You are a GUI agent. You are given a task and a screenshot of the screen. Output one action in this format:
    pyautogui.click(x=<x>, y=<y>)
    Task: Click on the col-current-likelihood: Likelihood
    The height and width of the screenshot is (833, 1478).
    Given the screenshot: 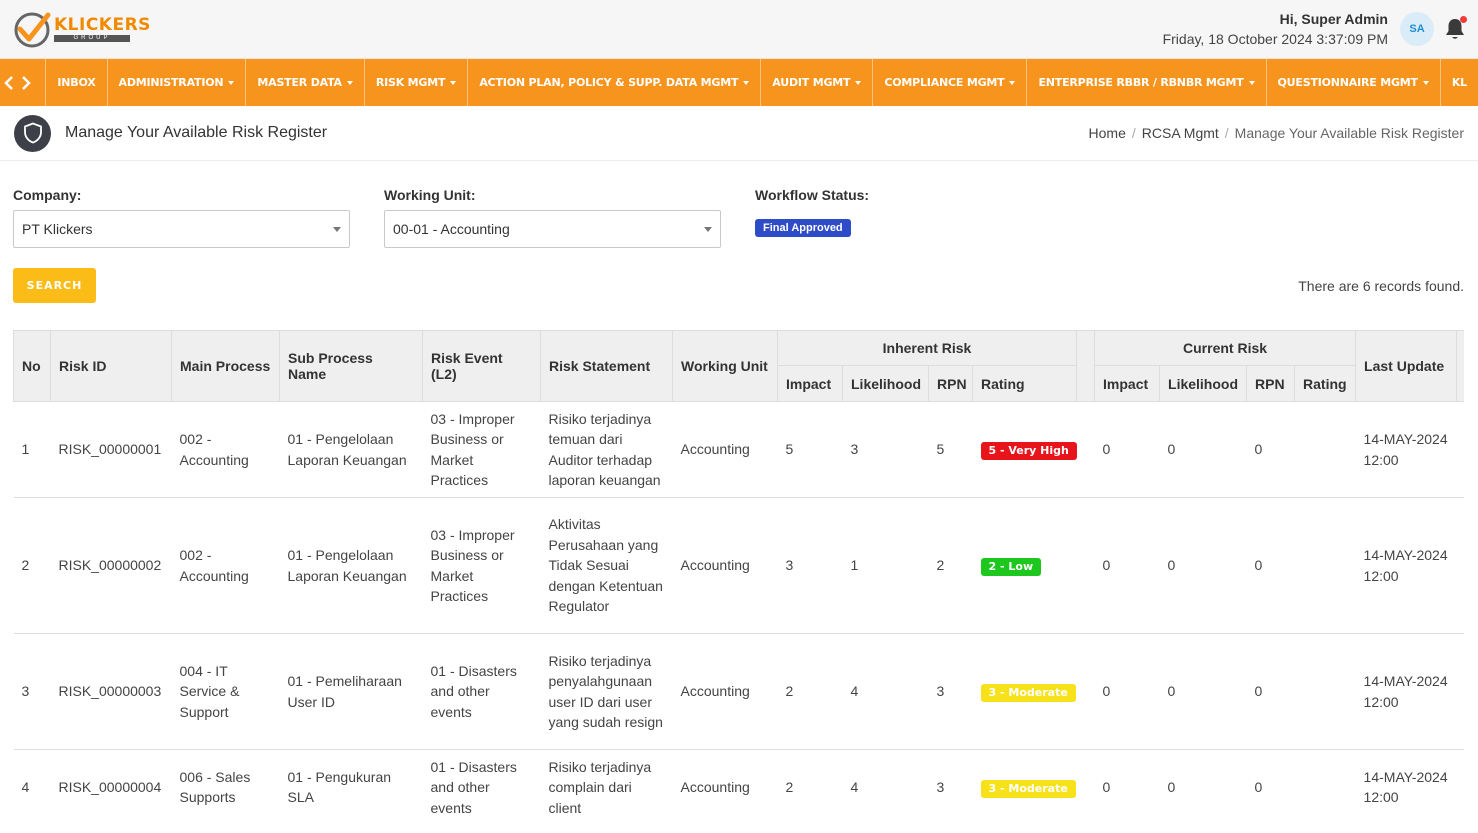 What is the action you would take?
    pyautogui.click(x=1203, y=383)
    